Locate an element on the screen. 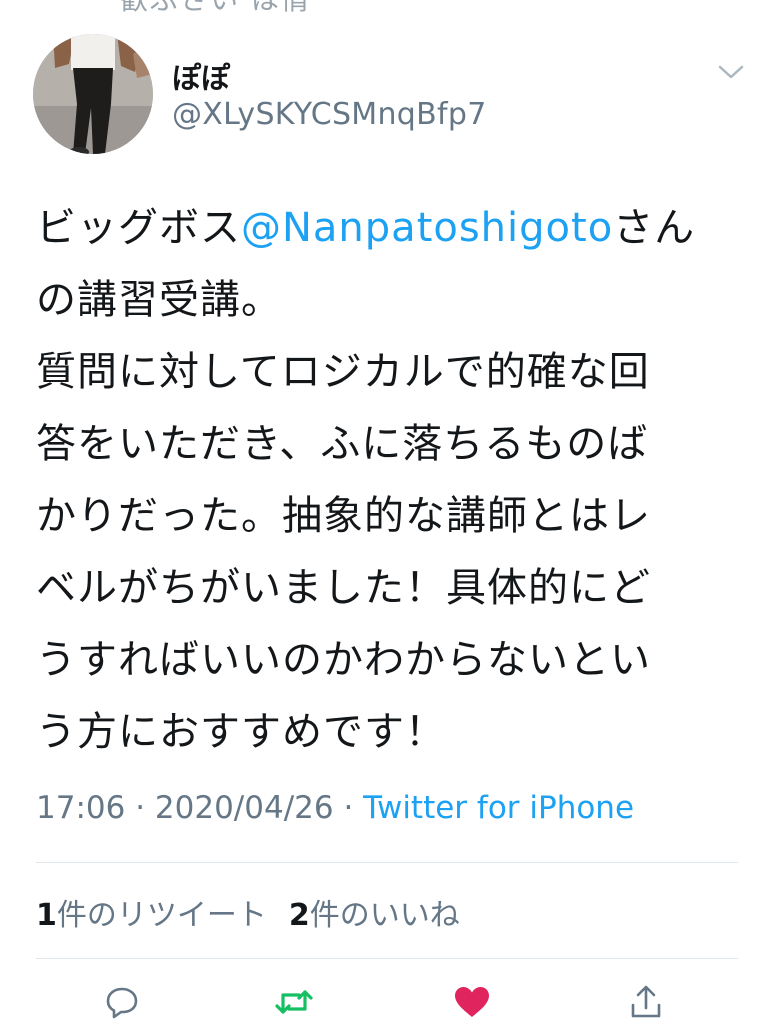  tweet-meta: 17:06 · 2020/04/26 · Twitter for iPhone is located at coordinates (335, 808).